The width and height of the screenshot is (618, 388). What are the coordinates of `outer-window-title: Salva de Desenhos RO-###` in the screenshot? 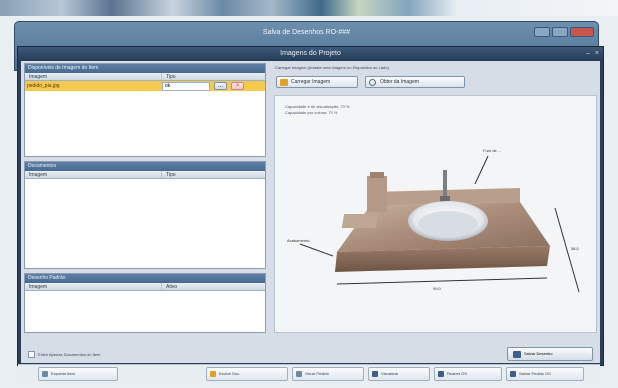 It's located at (306, 32).